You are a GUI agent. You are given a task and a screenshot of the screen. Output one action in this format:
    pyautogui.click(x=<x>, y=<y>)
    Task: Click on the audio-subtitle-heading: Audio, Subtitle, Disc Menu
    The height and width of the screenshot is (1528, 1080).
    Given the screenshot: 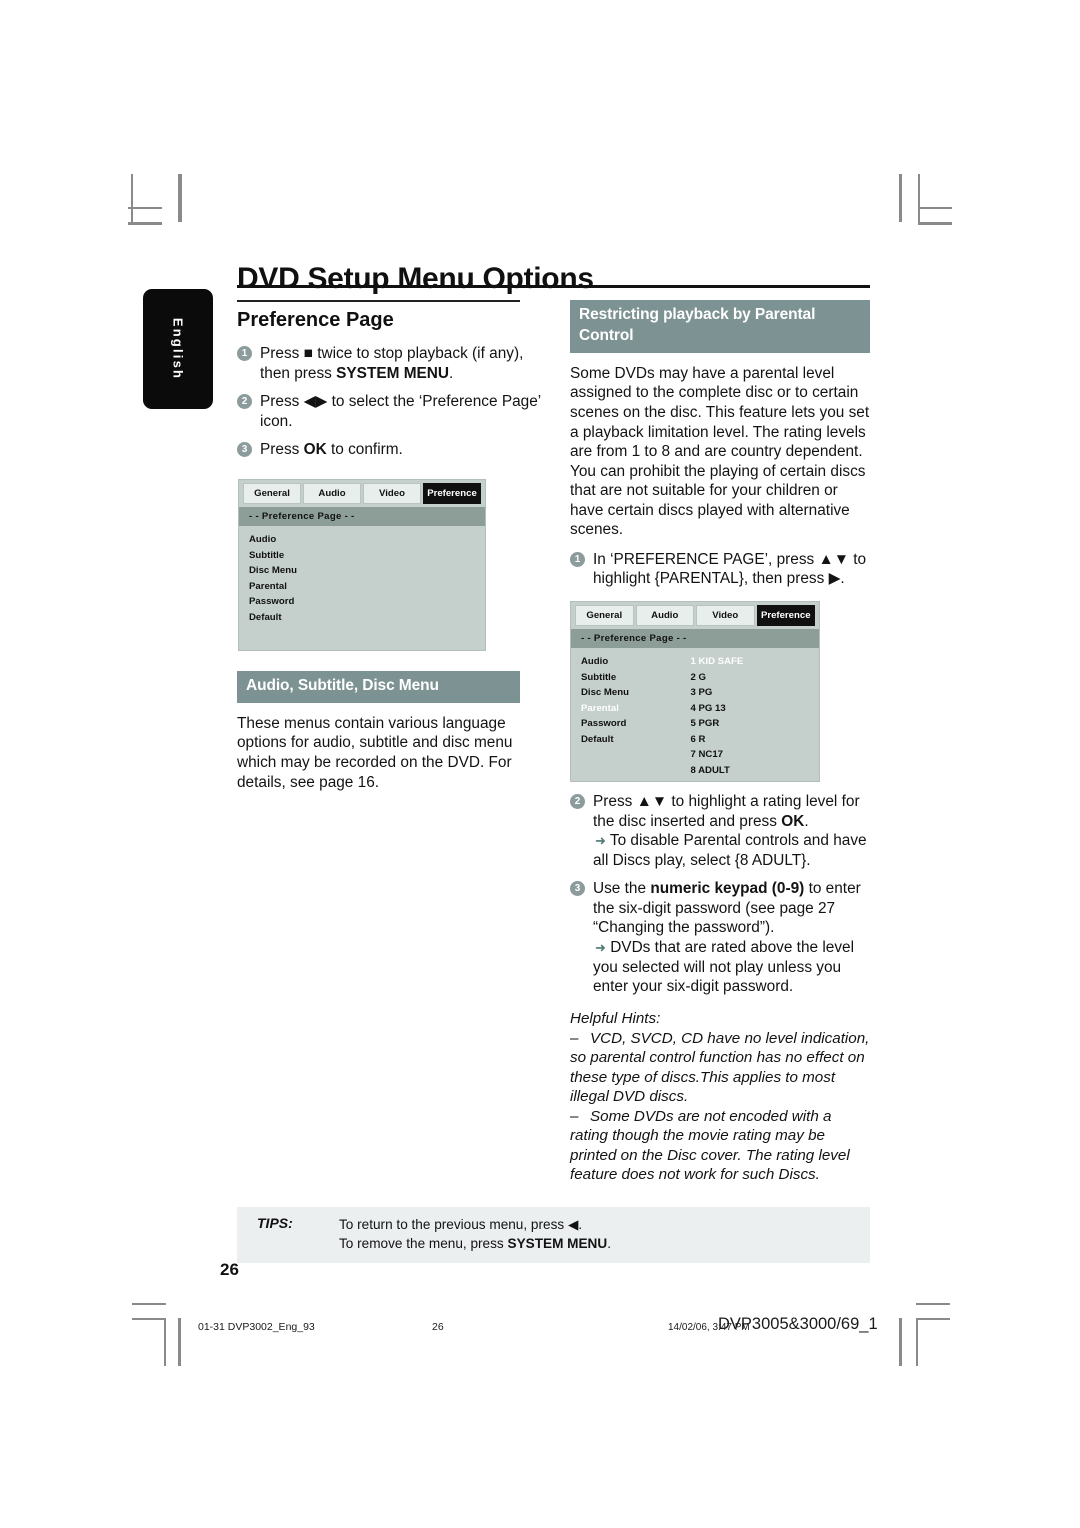 What is the action you would take?
    pyautogui.click(x=378, y=687)
    